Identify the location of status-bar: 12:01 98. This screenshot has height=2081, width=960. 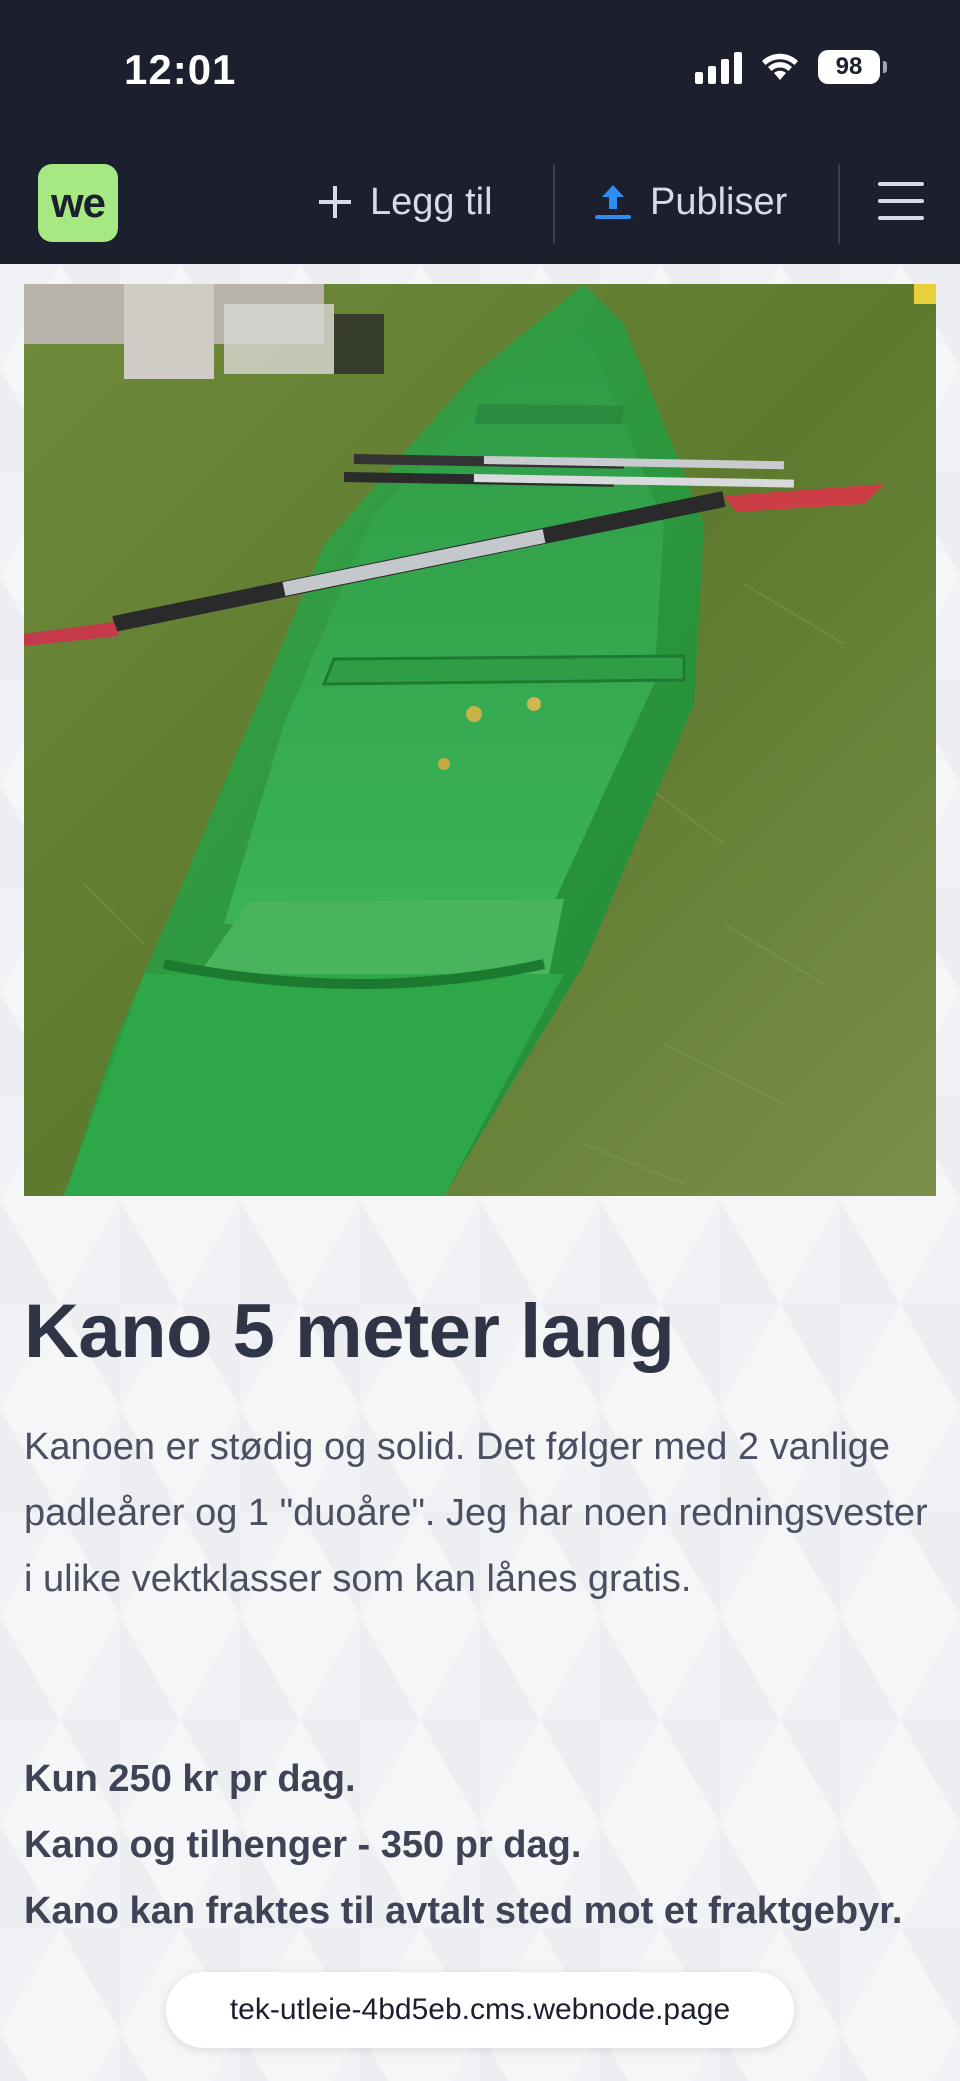
(480, 70).